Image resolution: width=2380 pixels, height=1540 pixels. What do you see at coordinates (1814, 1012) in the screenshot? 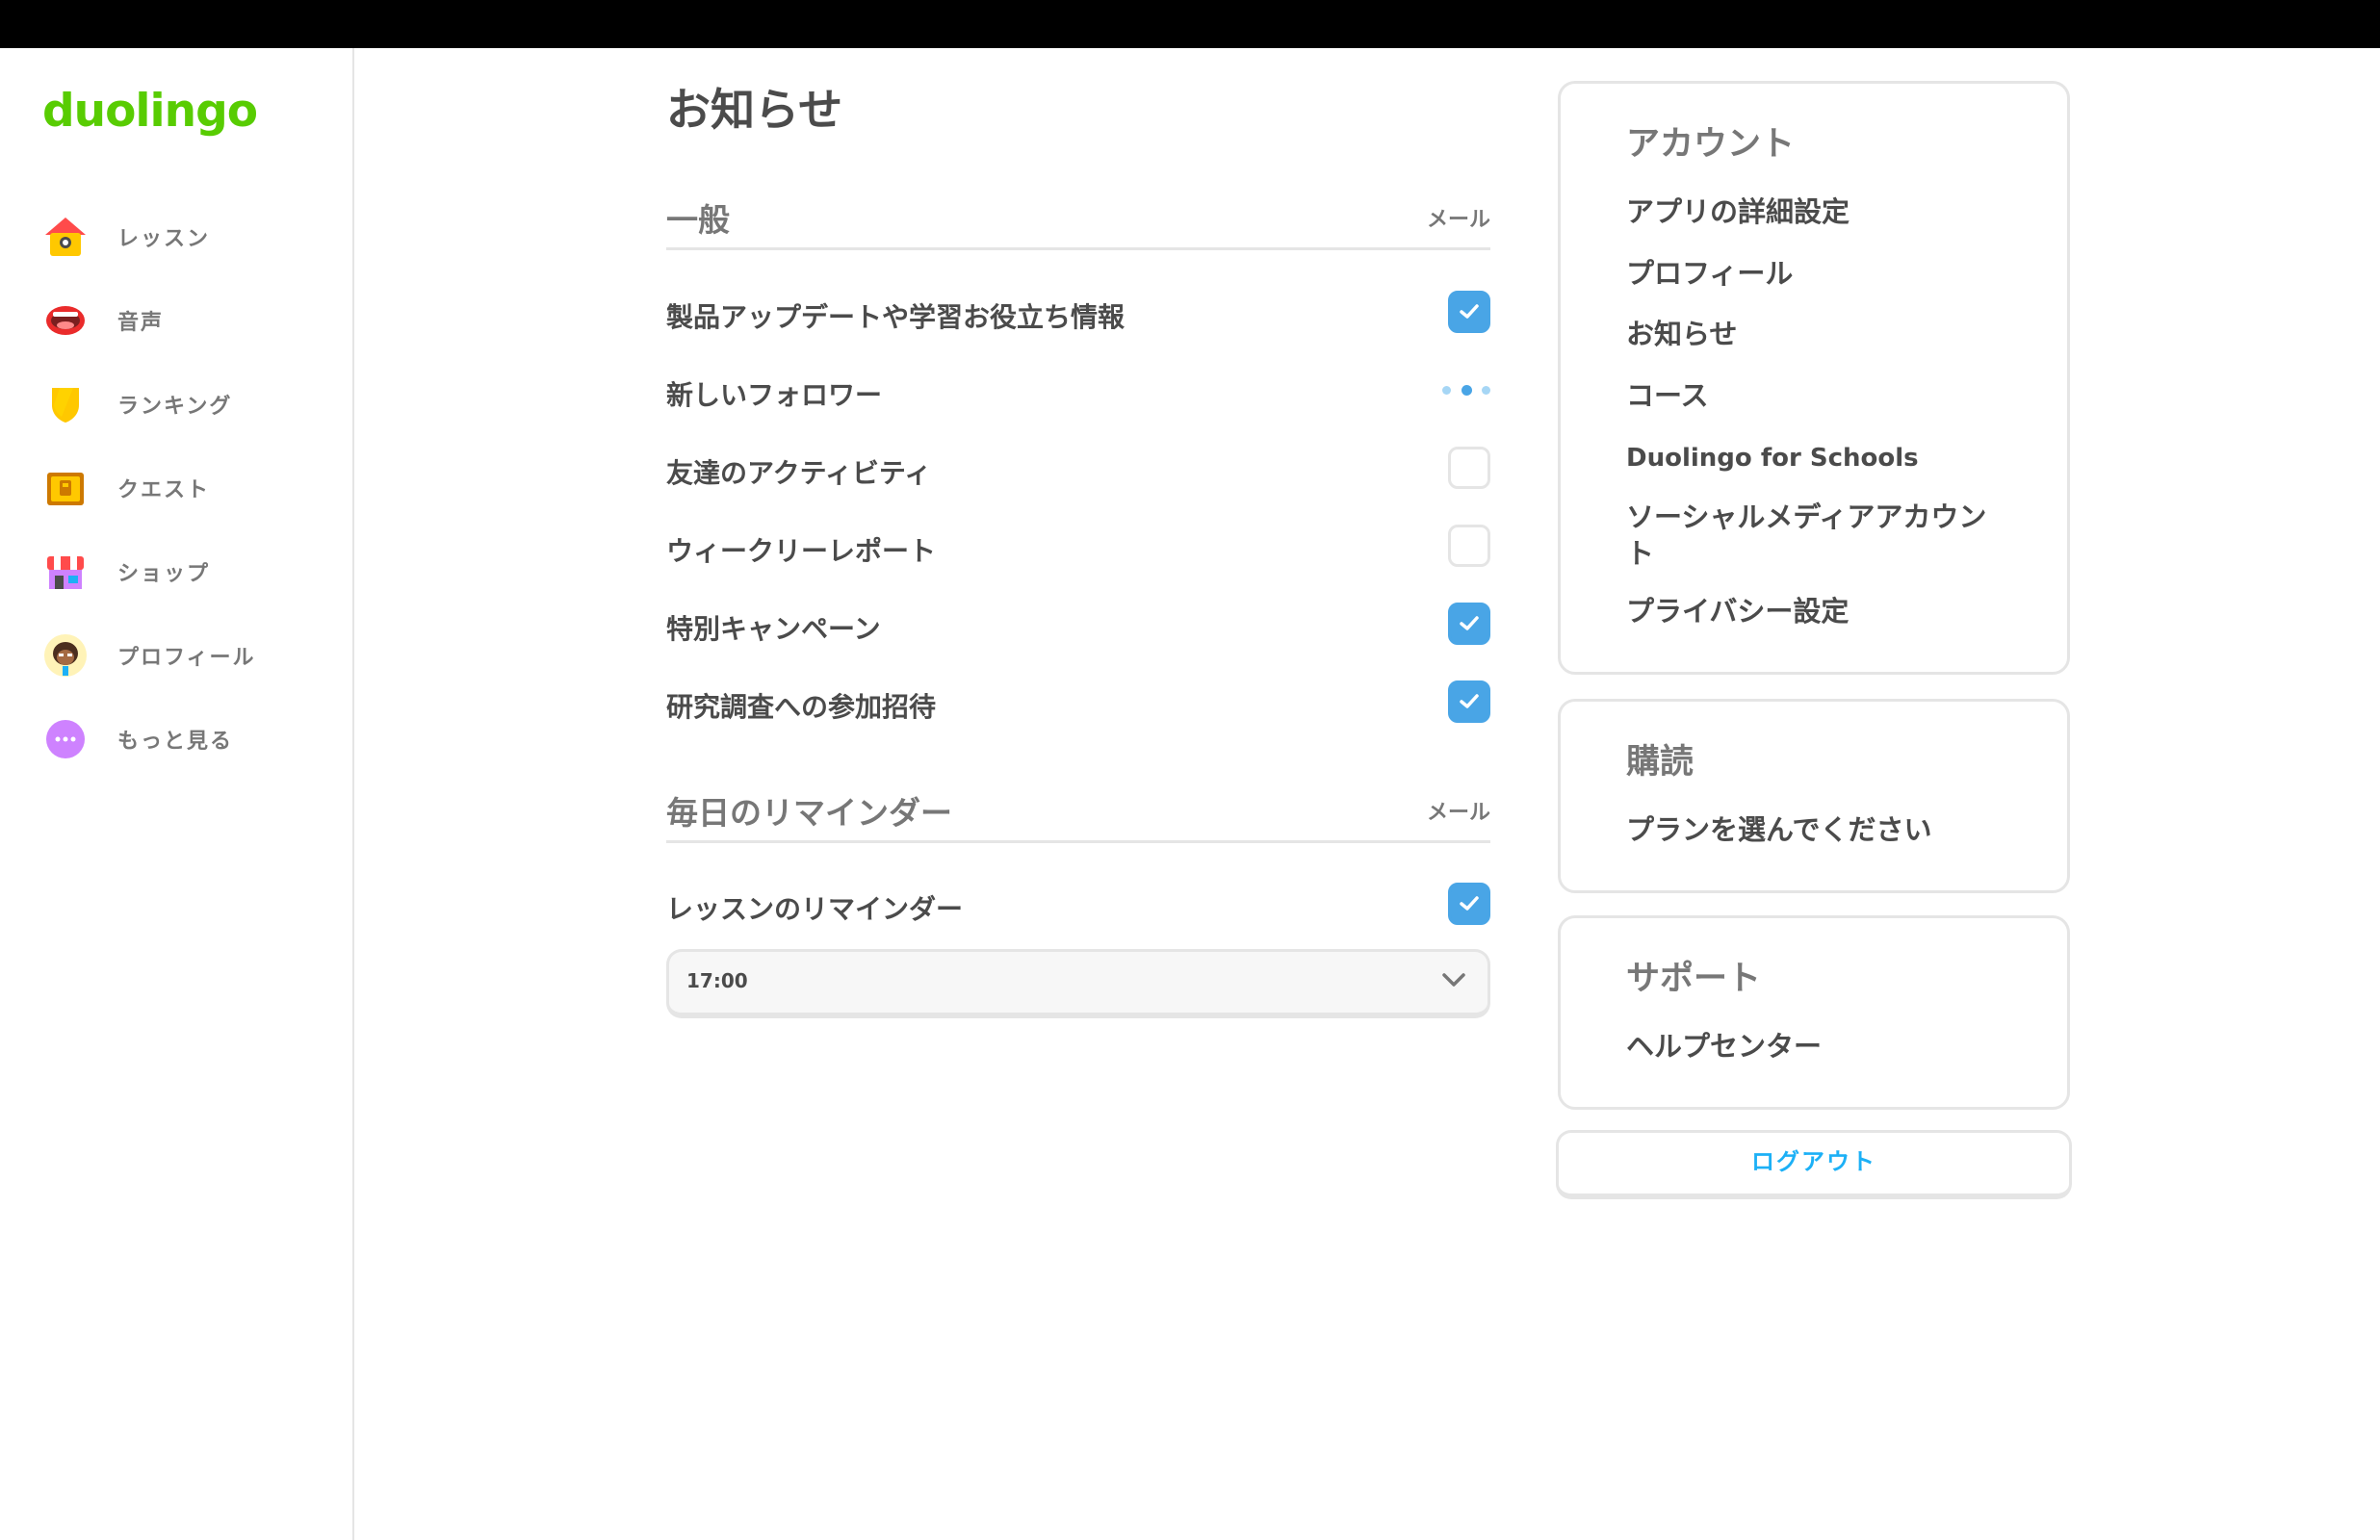
I see `support-card: サポート ヘルプセンター` at bounding box center [1814, 1012].